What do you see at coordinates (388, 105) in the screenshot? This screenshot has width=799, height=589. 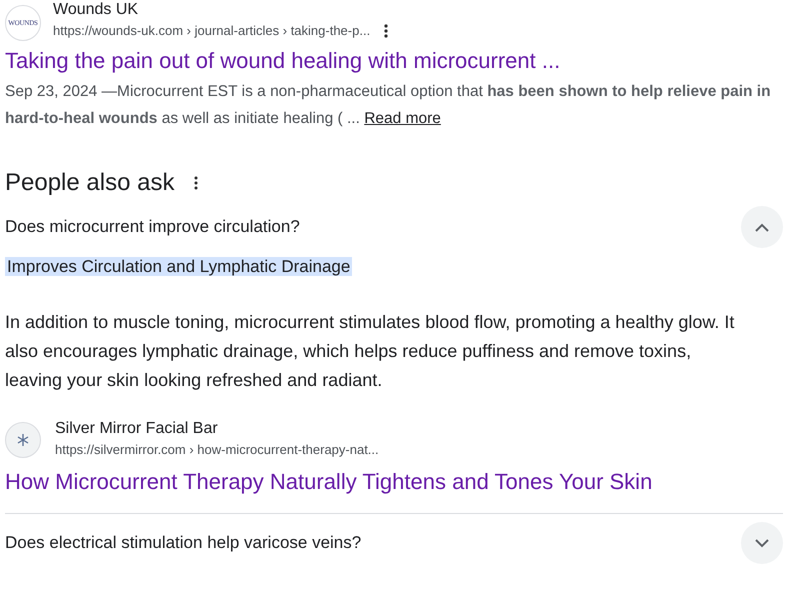 I see `result-snippet: Sep 23, 2024 —Microcurrent EST is a non-pharmaceutical option that has been shown to help relieve pain in hard-to-heal wounds as well as initiate healing ( ... Read more` at bounding box center [388, 105].